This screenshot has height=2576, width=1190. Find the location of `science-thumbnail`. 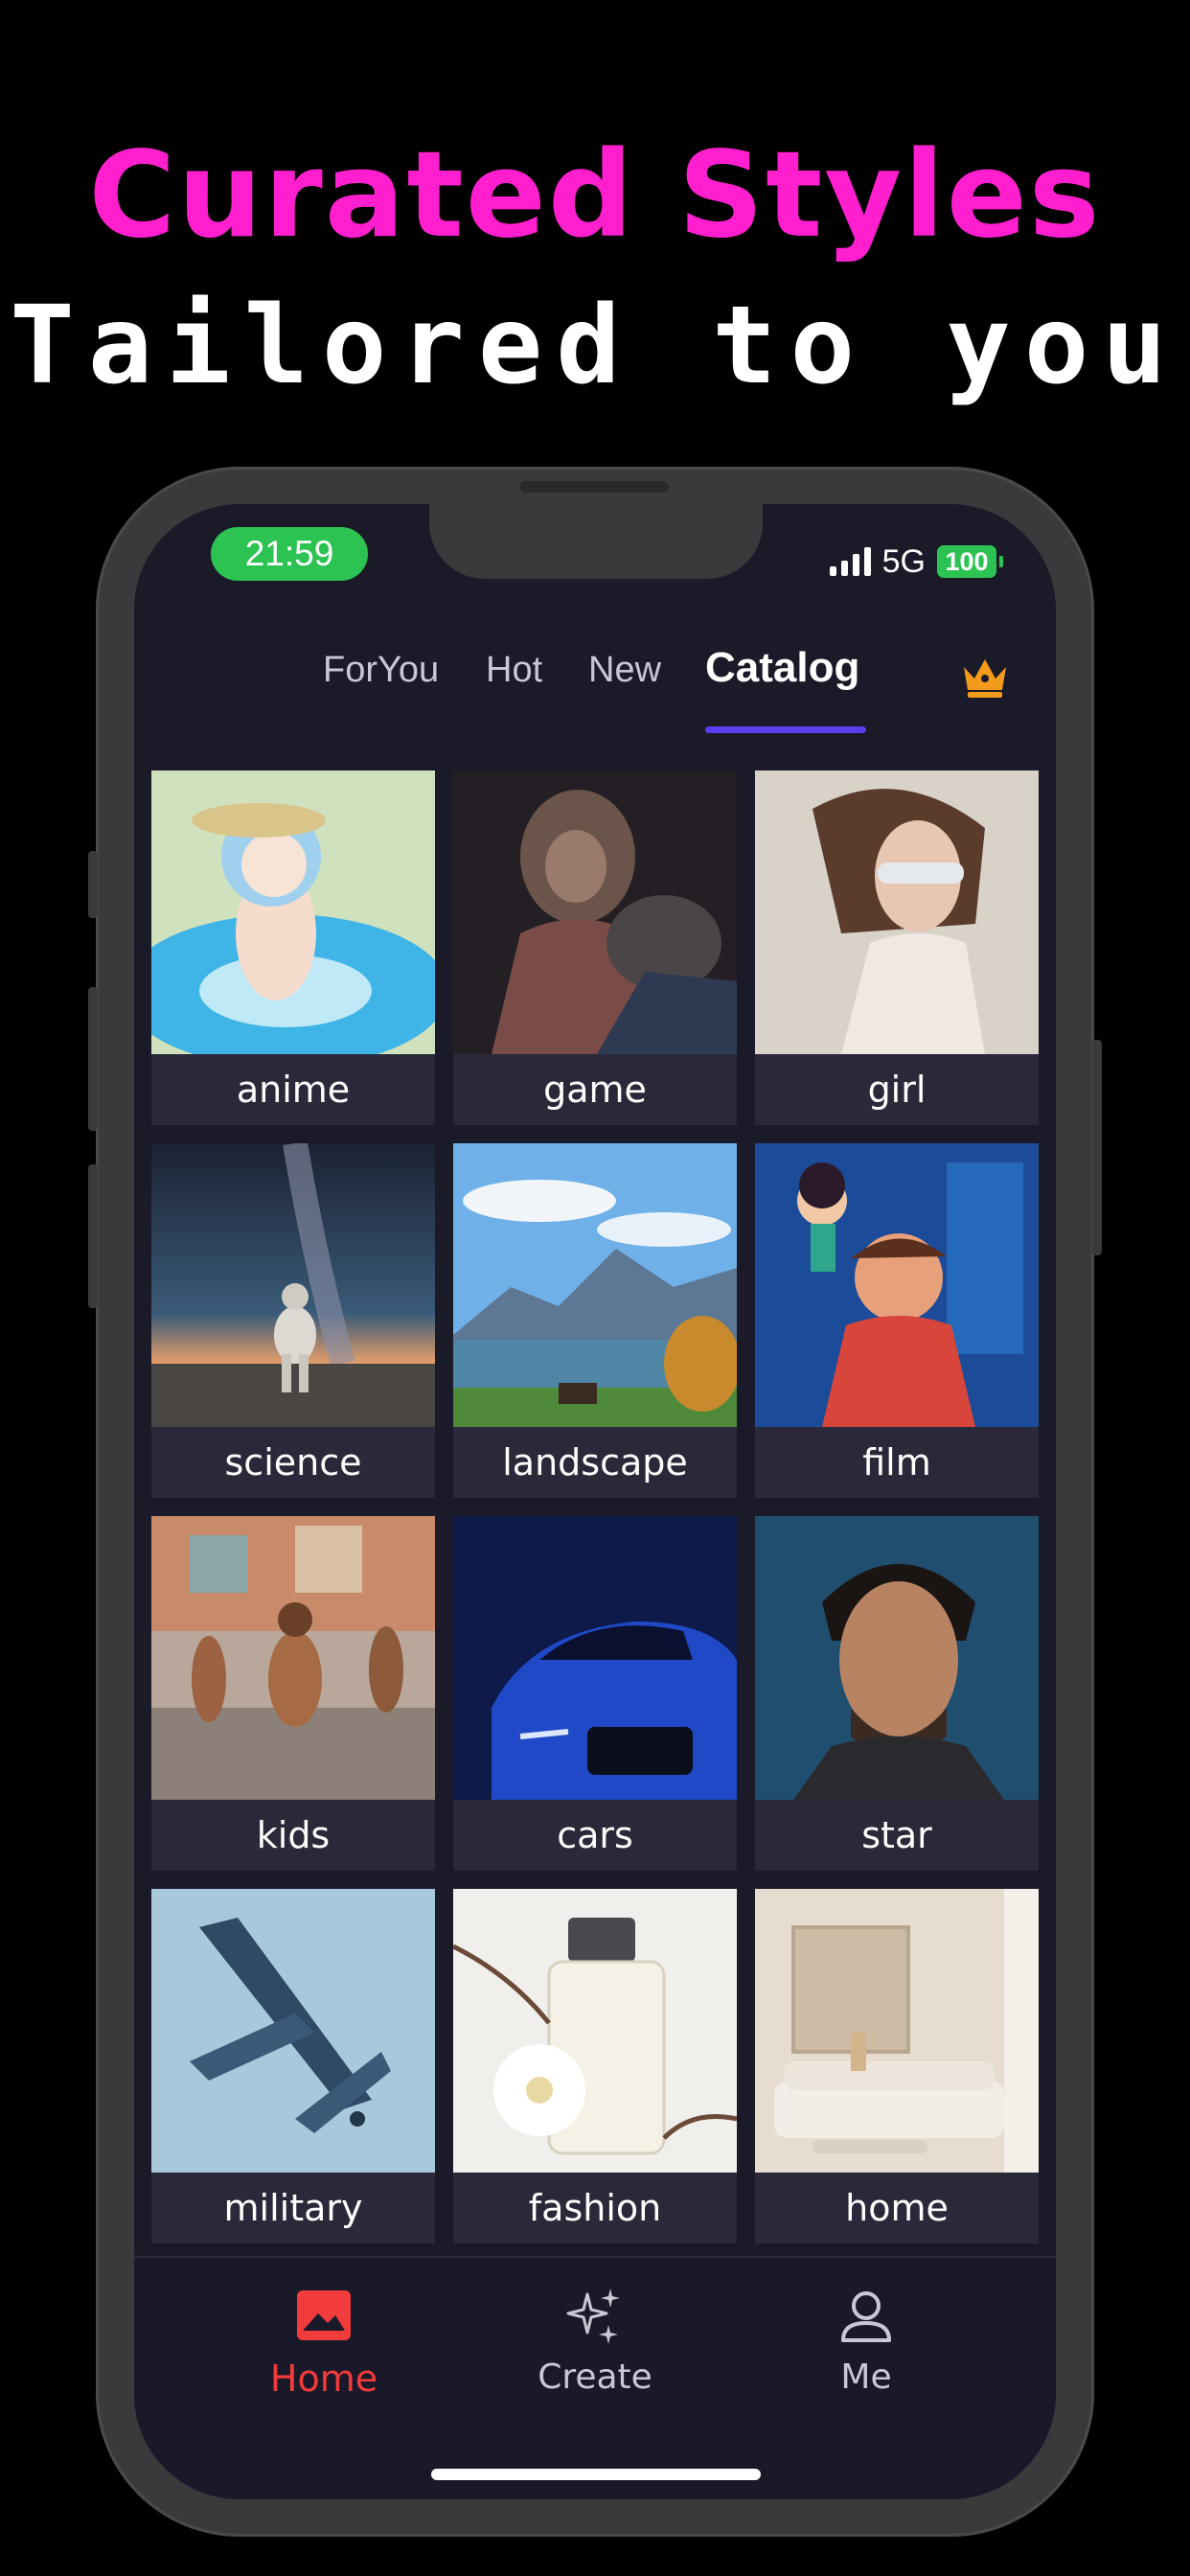

science-thumbnail is located at coordinates (293, 1285).